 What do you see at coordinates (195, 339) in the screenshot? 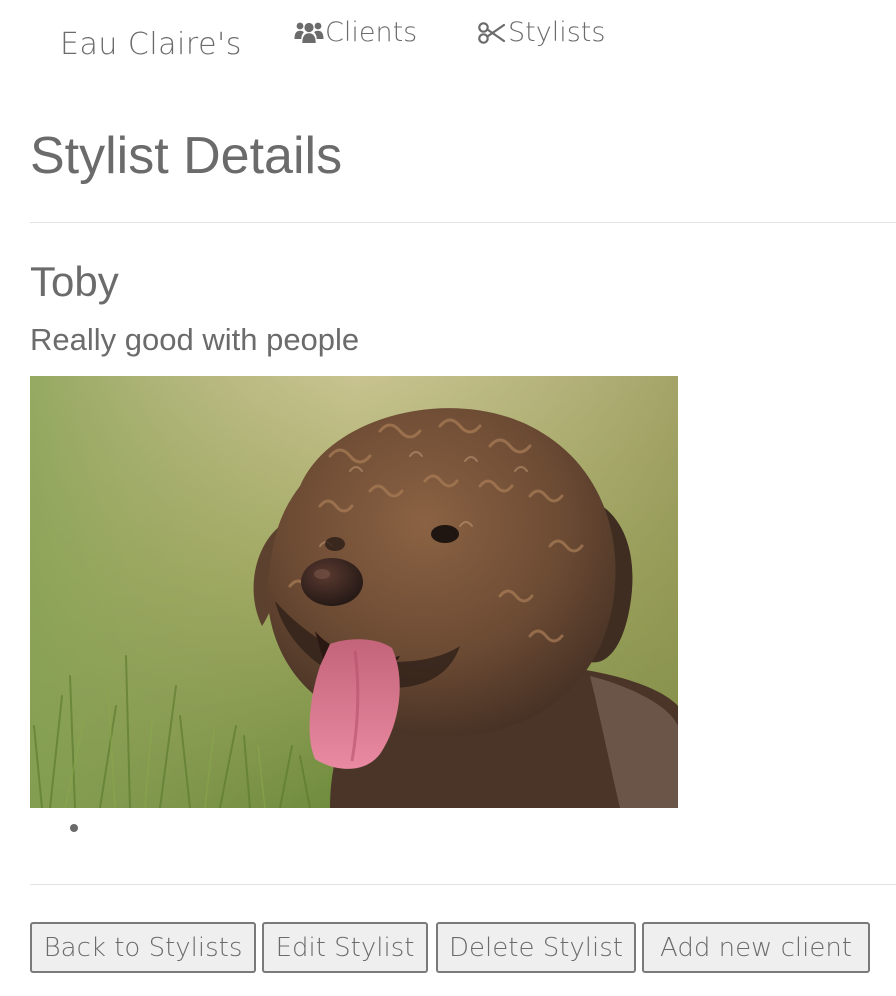
I see `stylist-description: Really good with people` at bounding box center [195, 339].